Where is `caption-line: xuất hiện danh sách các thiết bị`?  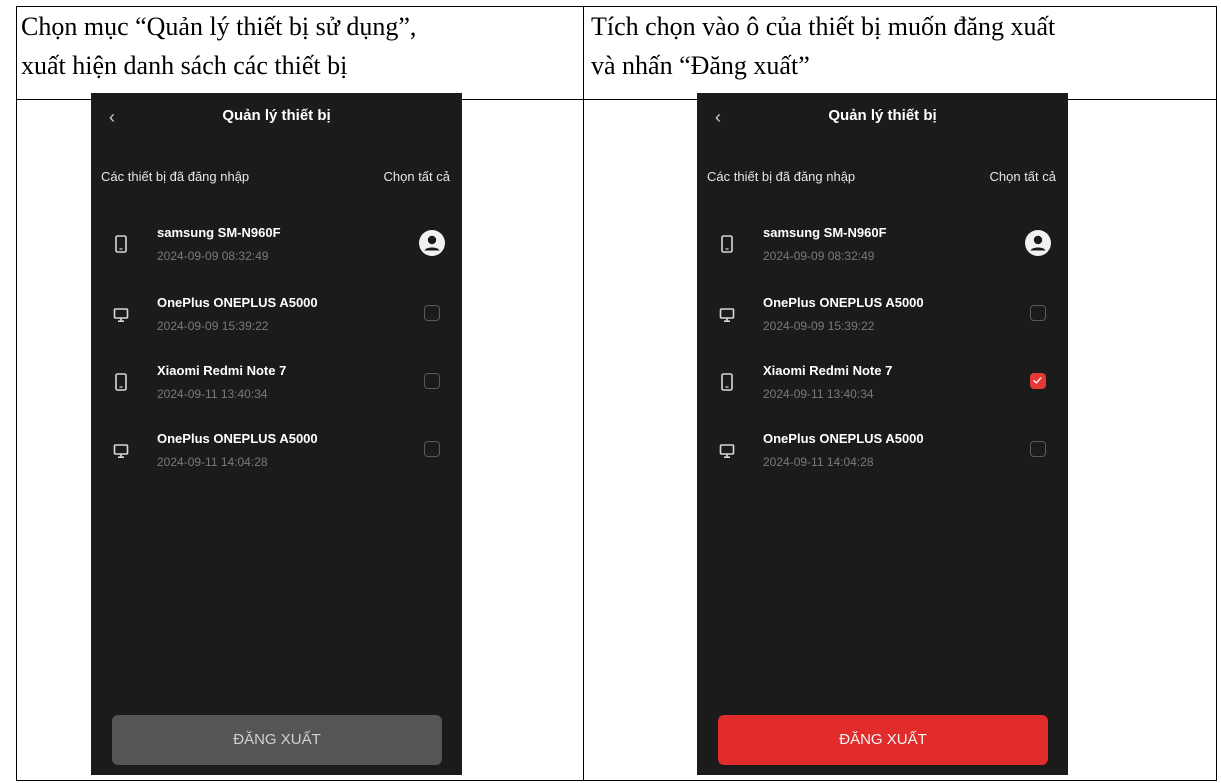 caption-line: xuất hiện danh sách các thiết bị is located at coordinates (184, 65).